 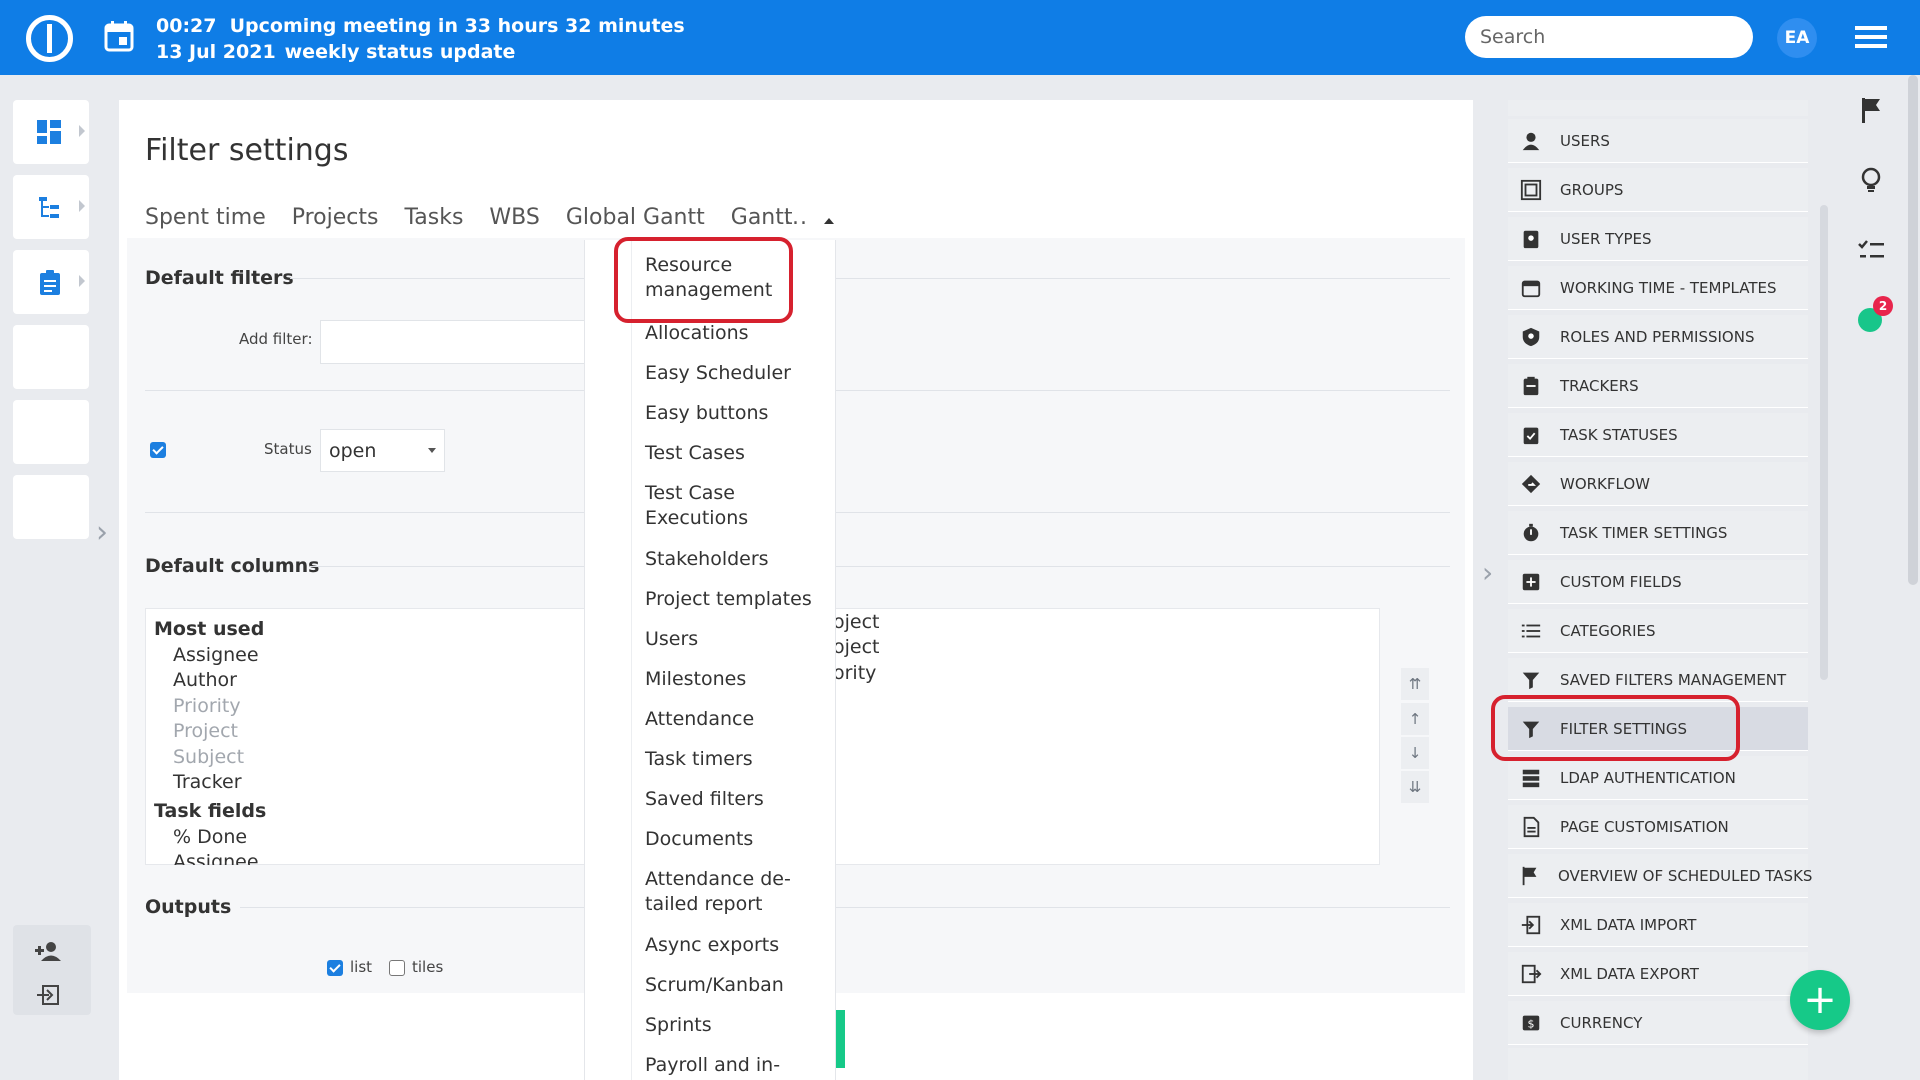 What do you see at coordinates (210, 837) in the screenshot?
I see `column-option: % Done` at bounding box center [210, 837].